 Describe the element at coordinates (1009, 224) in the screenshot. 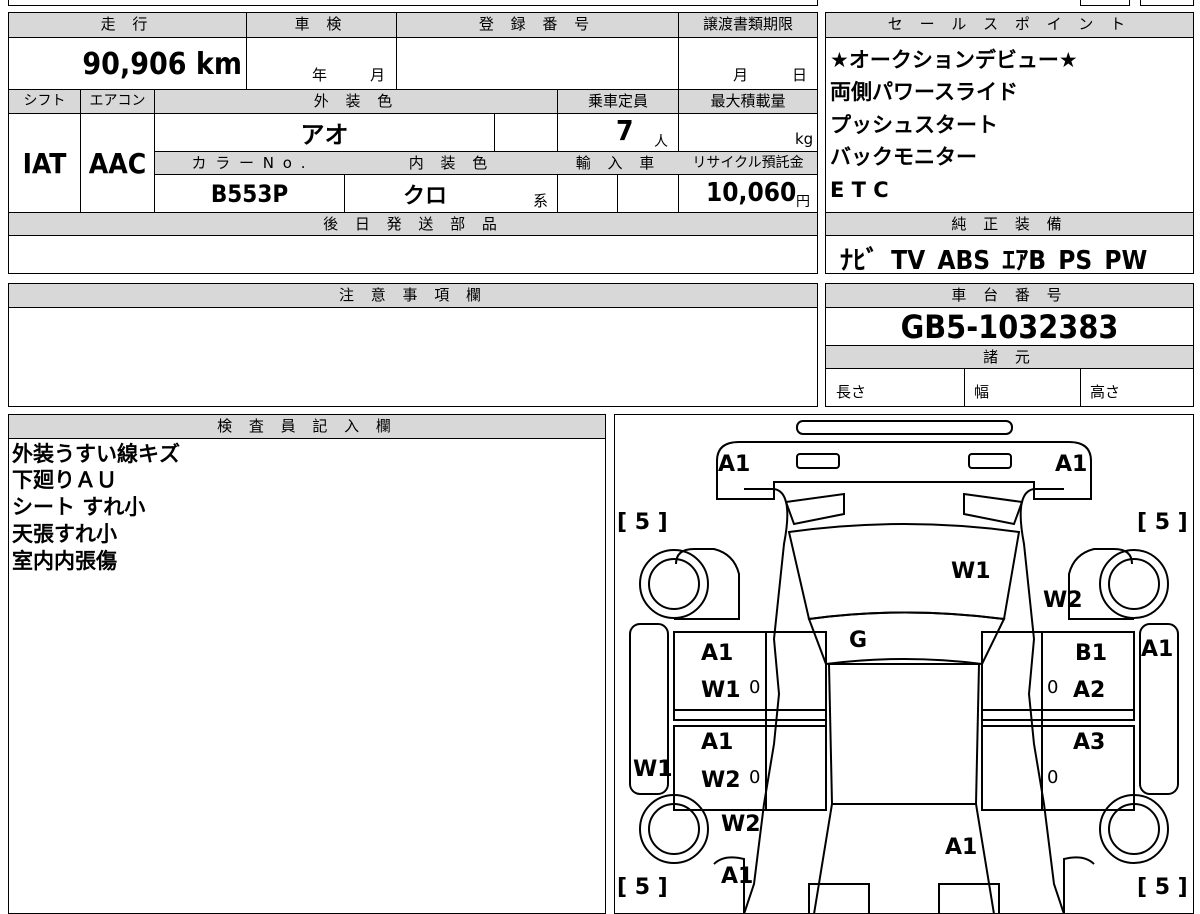

I see `equipment-header: 純 正 装 備` at that location.